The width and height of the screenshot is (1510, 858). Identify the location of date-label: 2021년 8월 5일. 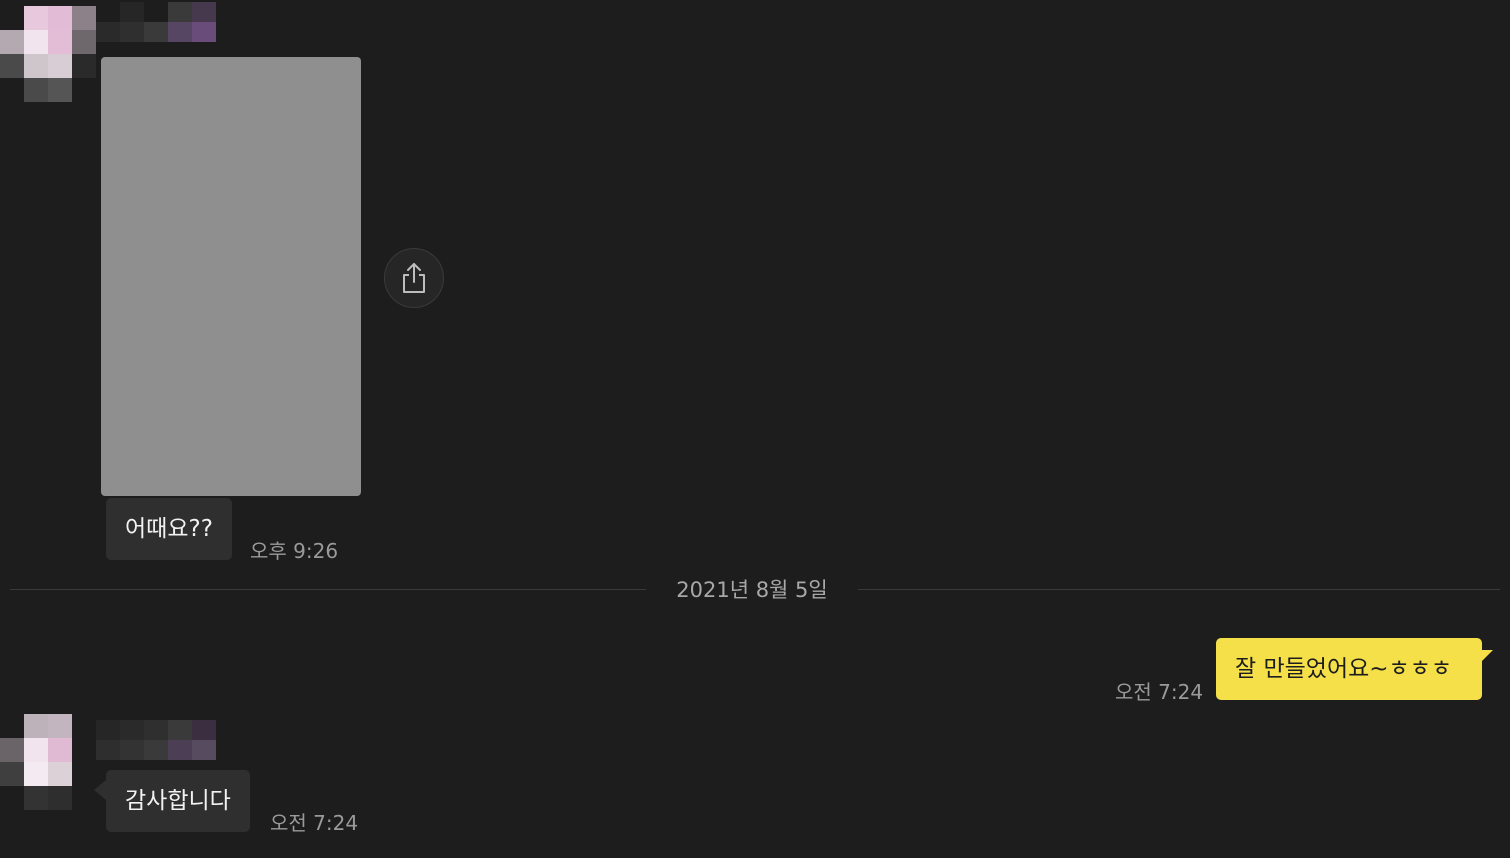
(752, 590).